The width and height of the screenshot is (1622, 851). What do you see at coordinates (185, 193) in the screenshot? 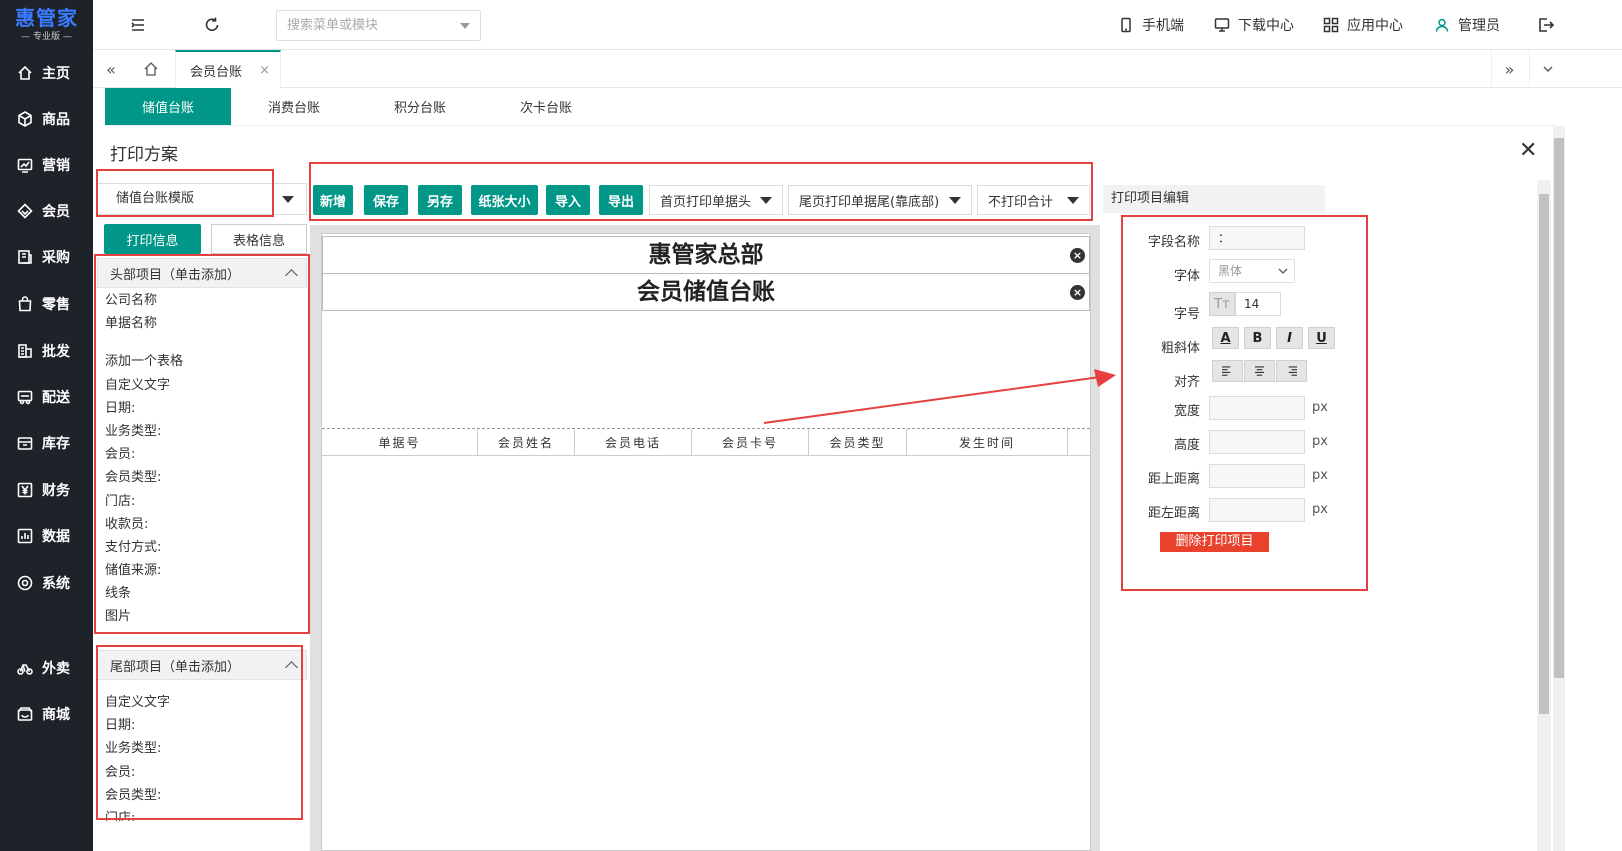
I see `annotation-box-template` at bounding box center [185, 193].